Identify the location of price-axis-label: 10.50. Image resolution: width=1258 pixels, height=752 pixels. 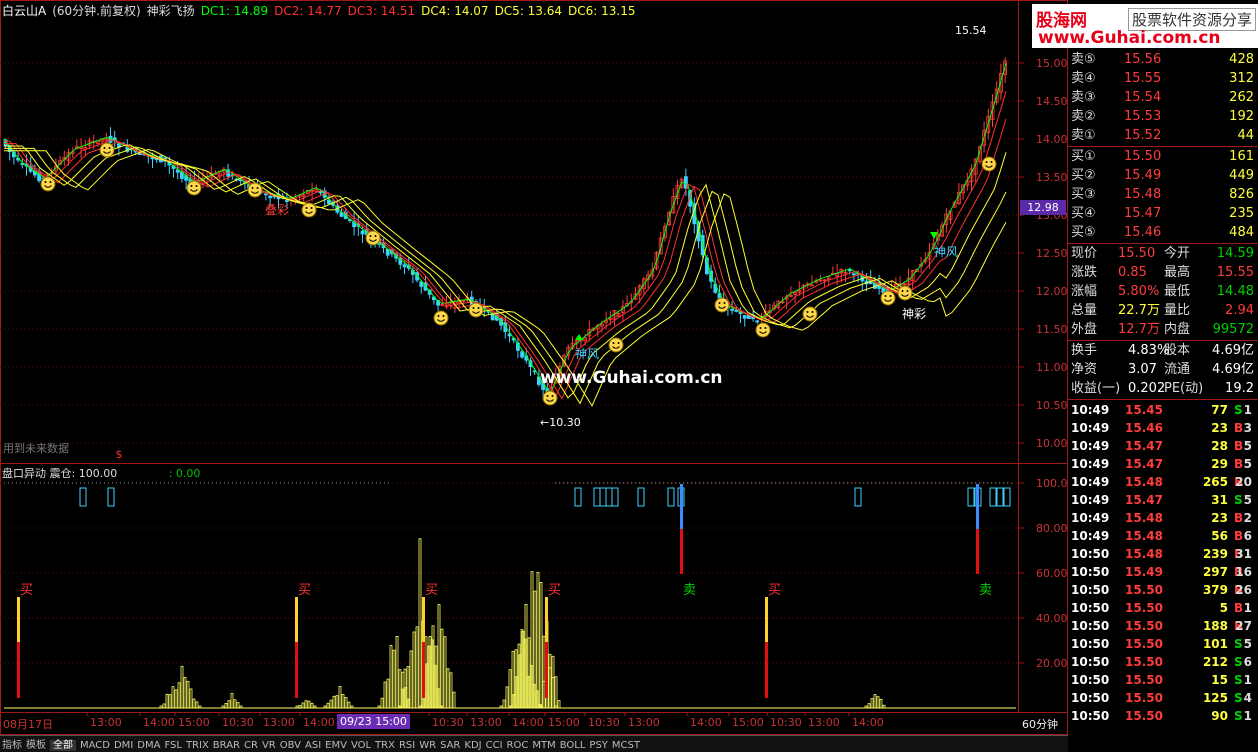
(1052, 405).